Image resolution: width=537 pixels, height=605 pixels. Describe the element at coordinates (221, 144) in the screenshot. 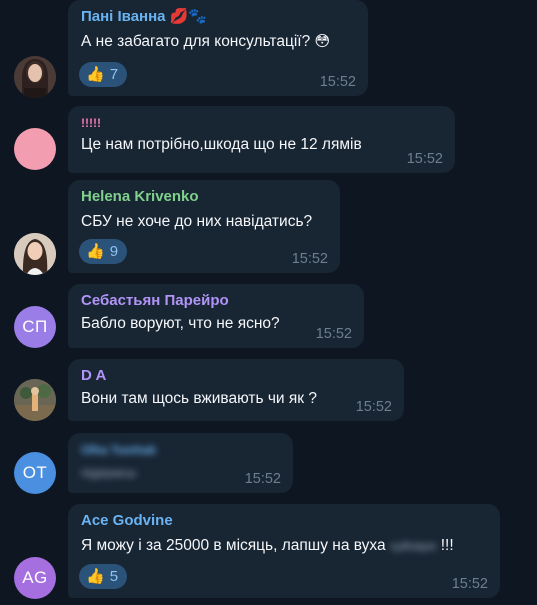

I see `message-text: Це нам потрібно,шкода що не 12 лямів` at that location.